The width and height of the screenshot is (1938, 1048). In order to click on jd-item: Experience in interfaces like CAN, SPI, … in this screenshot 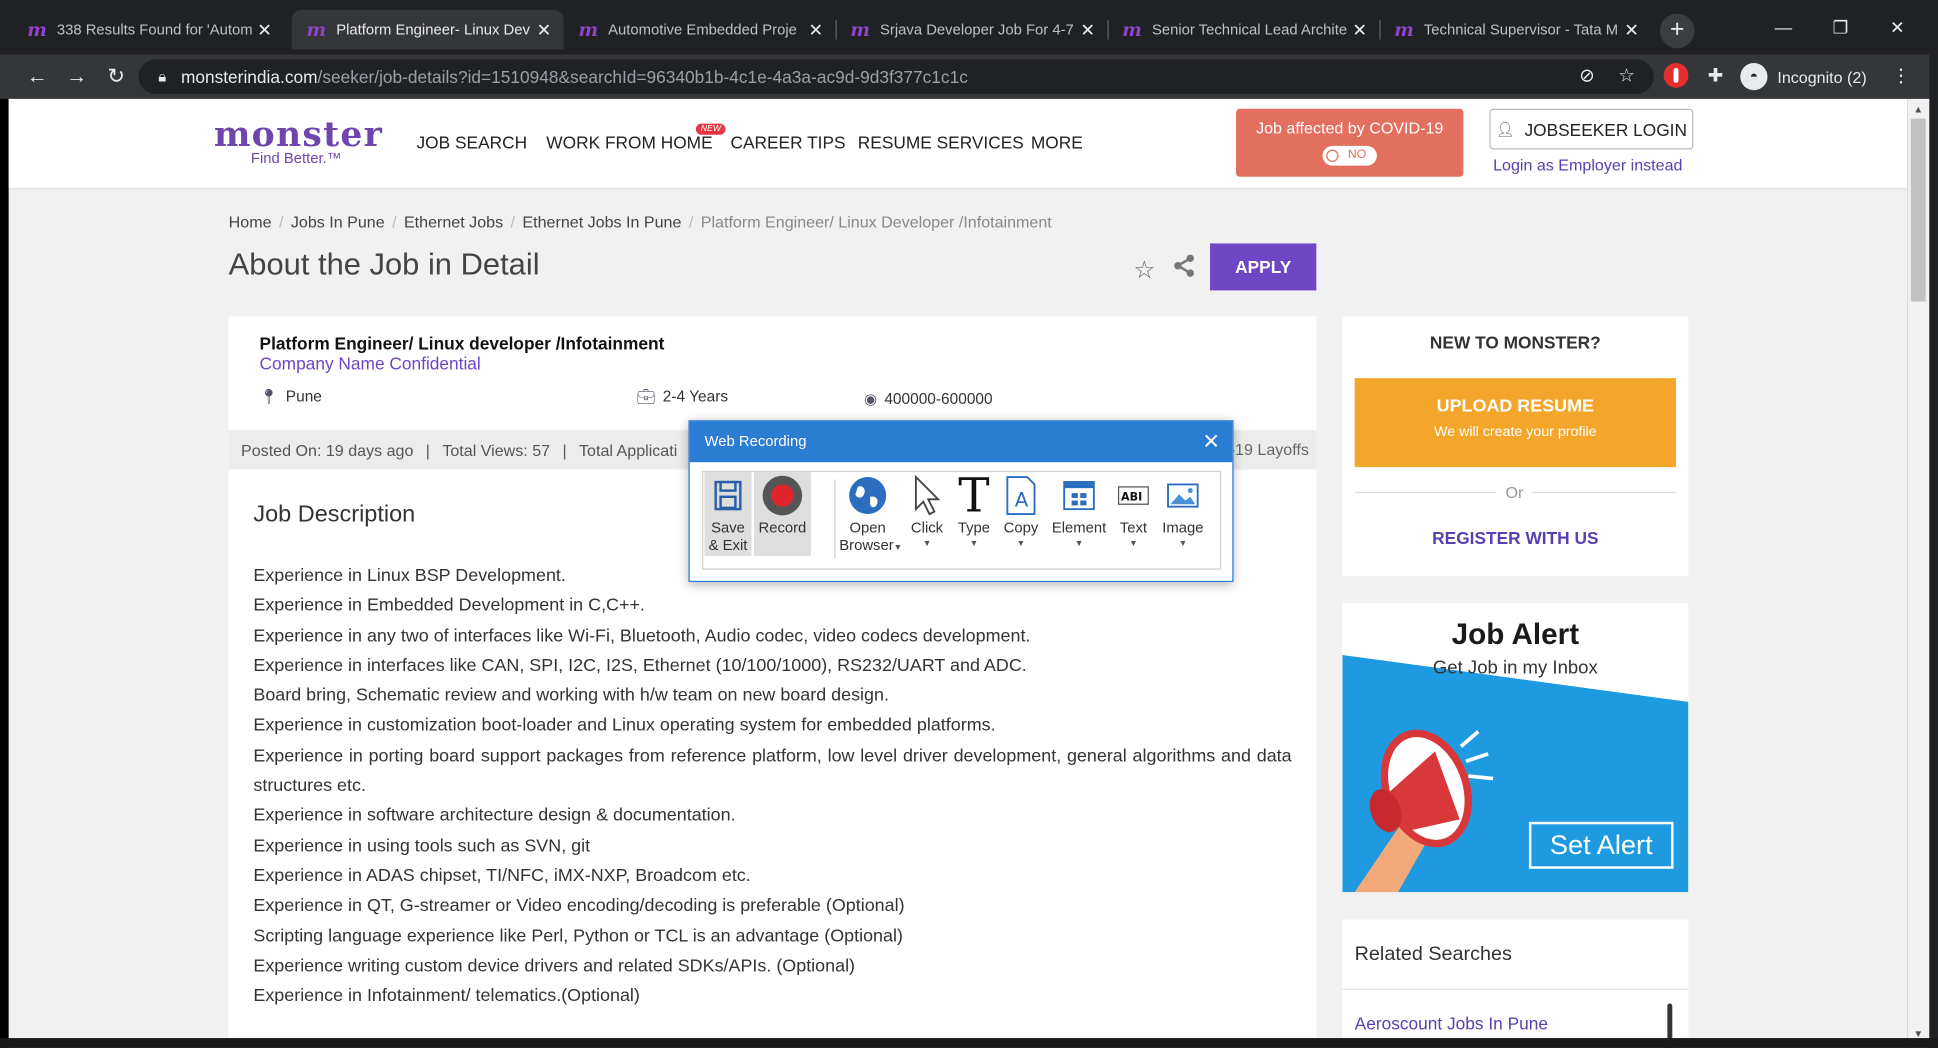, I will do `click(640, 666)`.